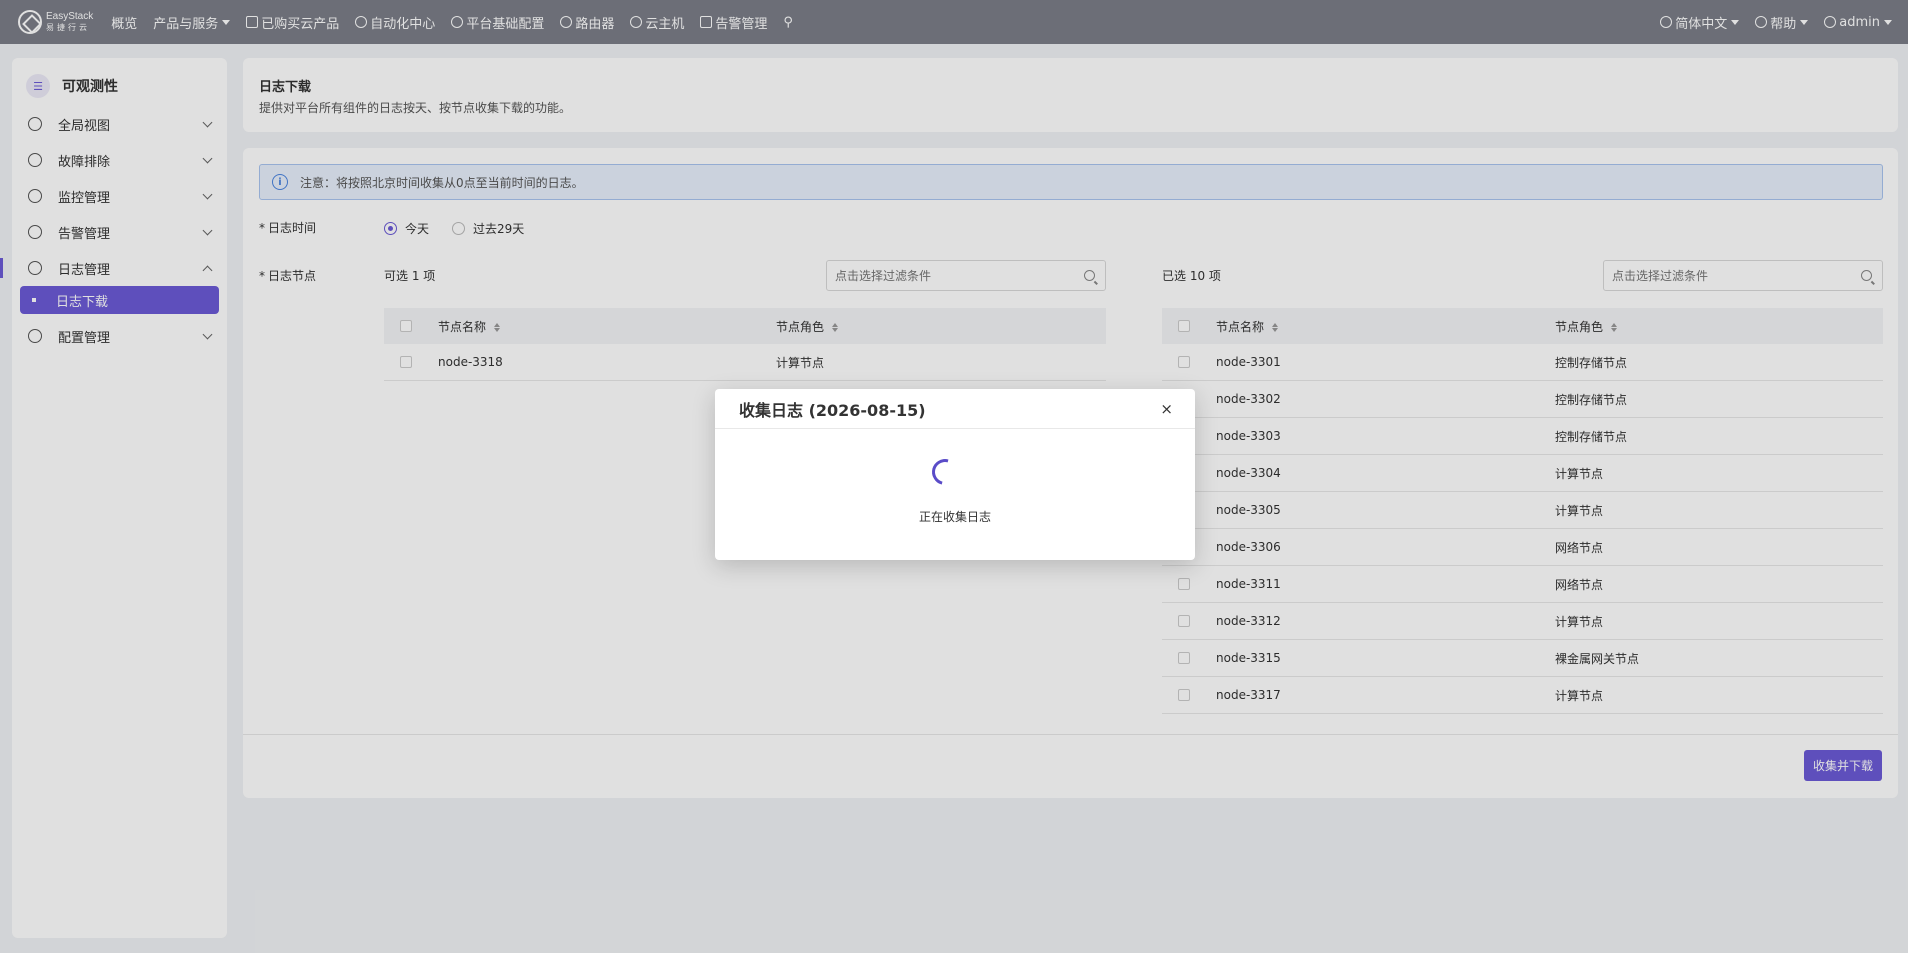 Image resolution: width=1908 pixels, height=953 pixels. I want to click on close-icon: ×, so click(1166, 409).